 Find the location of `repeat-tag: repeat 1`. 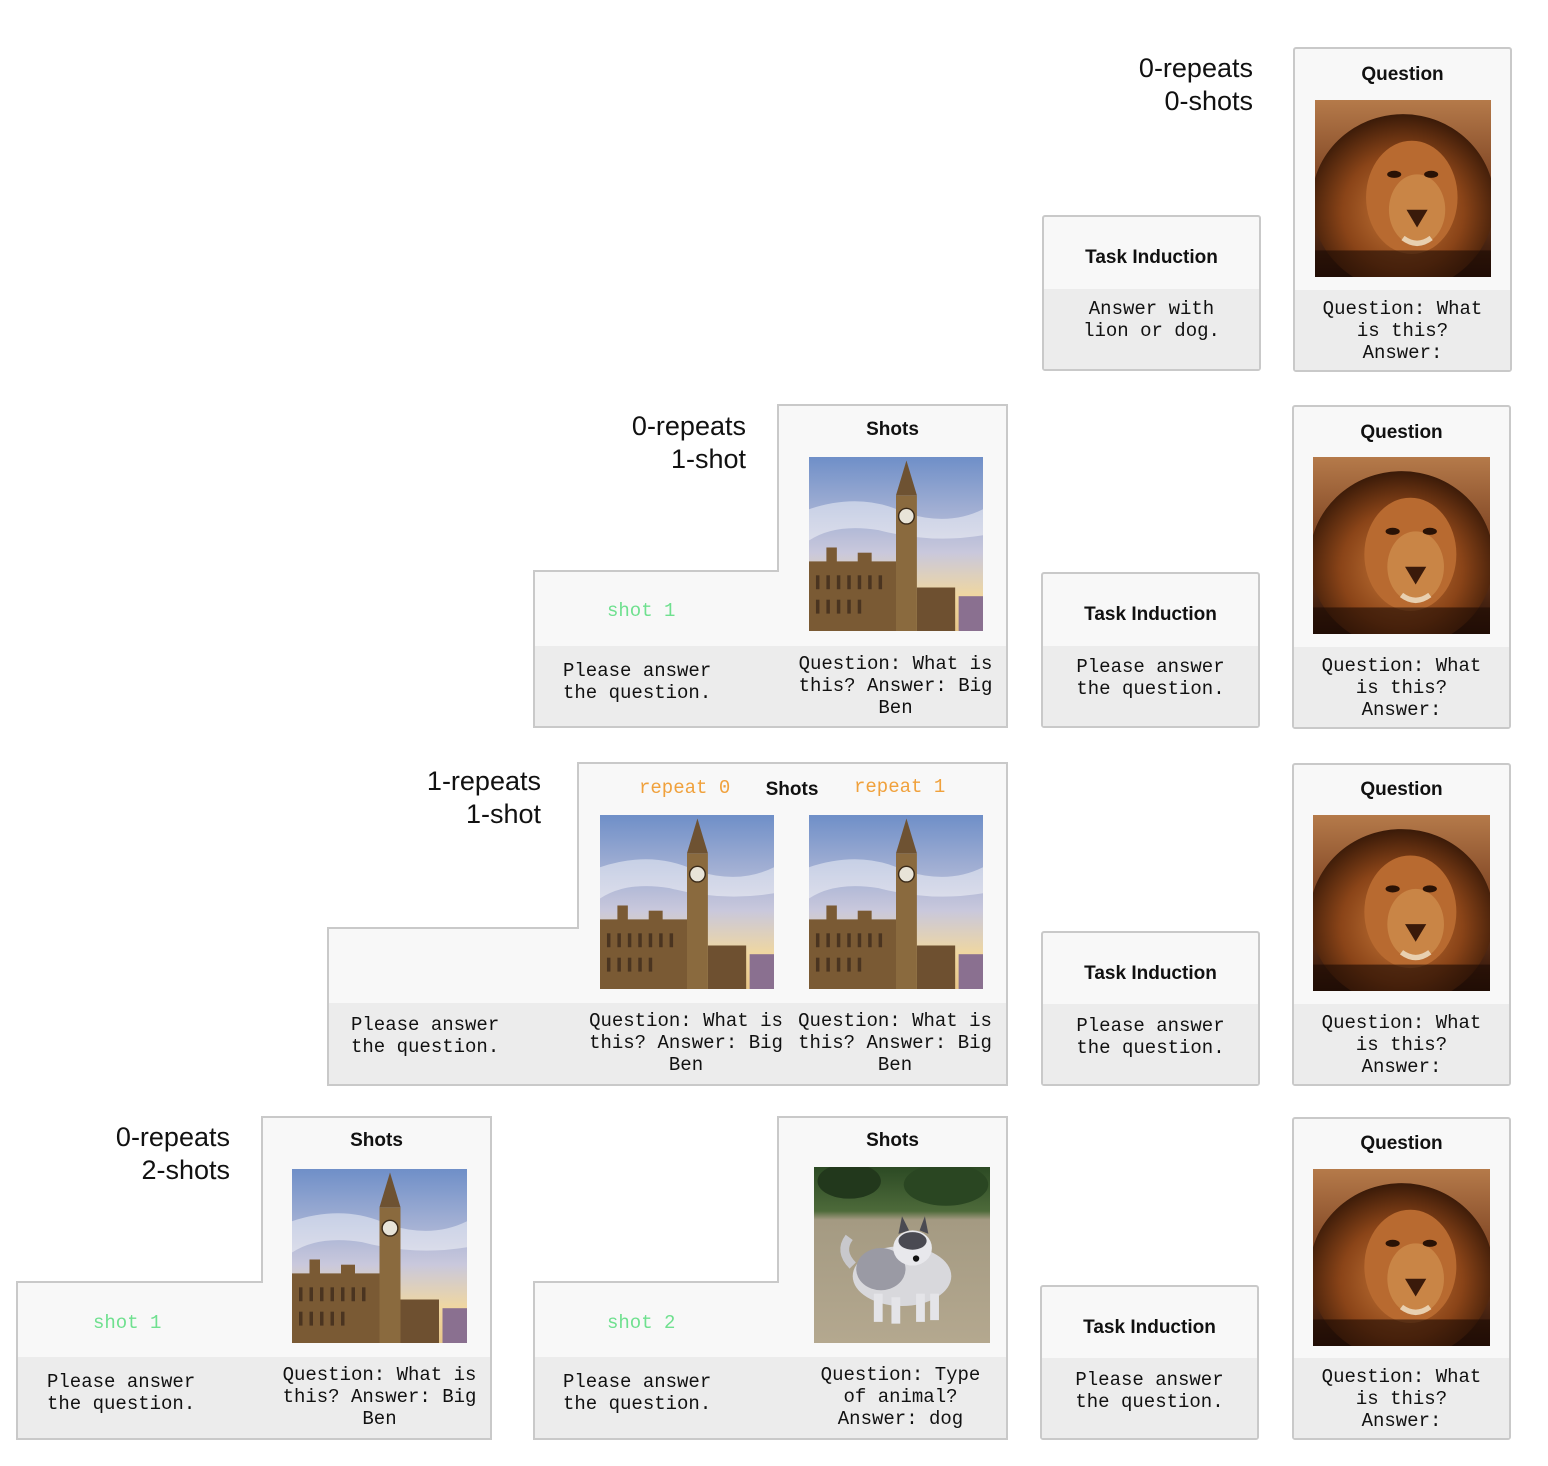

repeat-tag: repeat 1 is located at coordinates (900, 787).